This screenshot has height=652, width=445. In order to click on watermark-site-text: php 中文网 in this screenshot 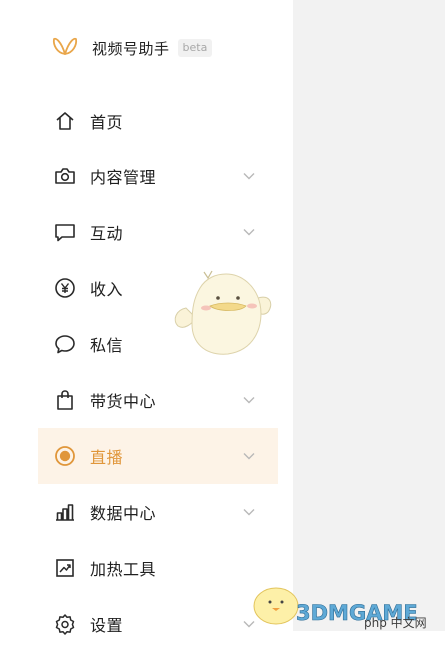, I will do `click(395, 622)`.